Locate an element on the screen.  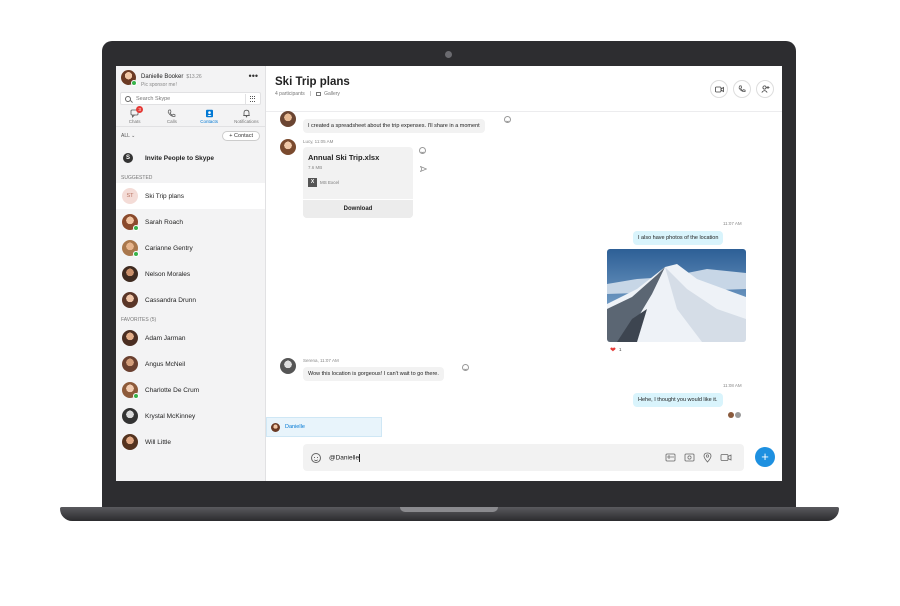
tab-calls: Calls is located at coordinates (171, 117).